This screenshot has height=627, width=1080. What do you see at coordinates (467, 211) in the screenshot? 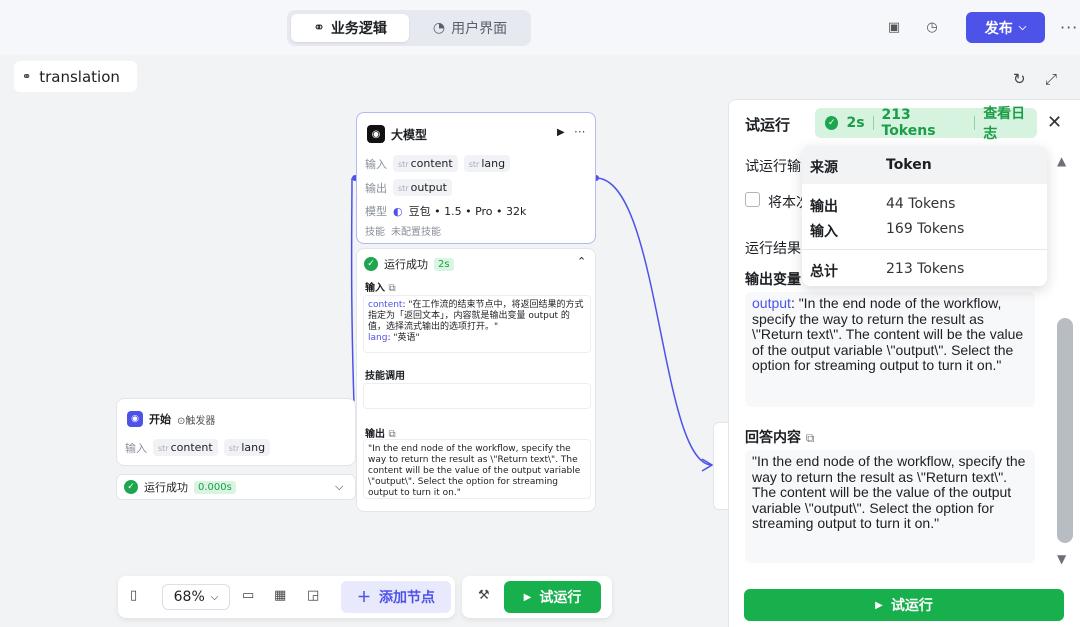
I see `model-value: 豆包 • 1.5 • Pro • 32k` at bounding box center [467, 211].